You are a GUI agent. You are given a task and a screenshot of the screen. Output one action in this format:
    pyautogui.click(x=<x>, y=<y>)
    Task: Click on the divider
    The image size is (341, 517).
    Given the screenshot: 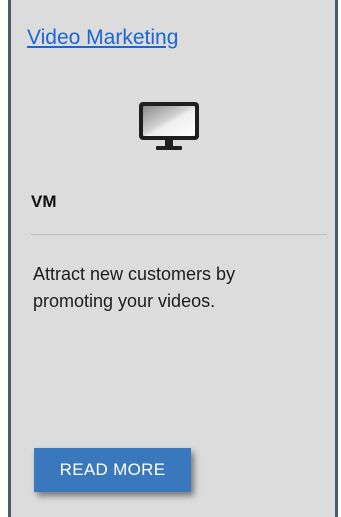 What is the action you would take?
    pyautogui.click(x=179, y=234)
    